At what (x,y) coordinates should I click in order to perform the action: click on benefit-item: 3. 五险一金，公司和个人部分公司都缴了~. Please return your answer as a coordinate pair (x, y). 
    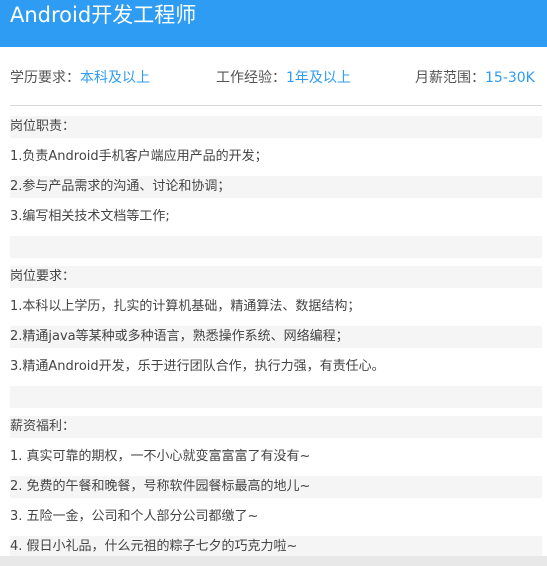
    Looking at the image, I should click on (134, 516).